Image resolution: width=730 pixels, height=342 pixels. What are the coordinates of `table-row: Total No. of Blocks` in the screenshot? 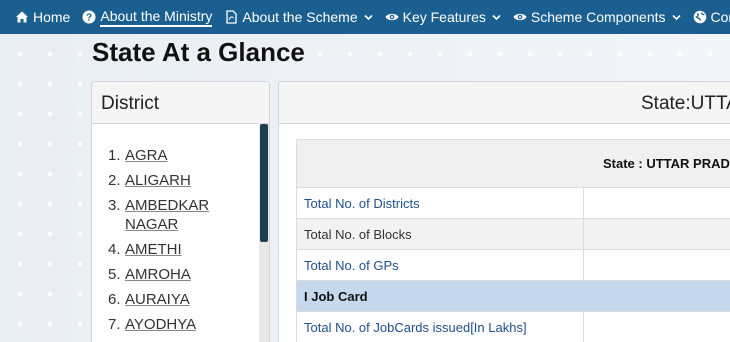 It's located at (513, 234).